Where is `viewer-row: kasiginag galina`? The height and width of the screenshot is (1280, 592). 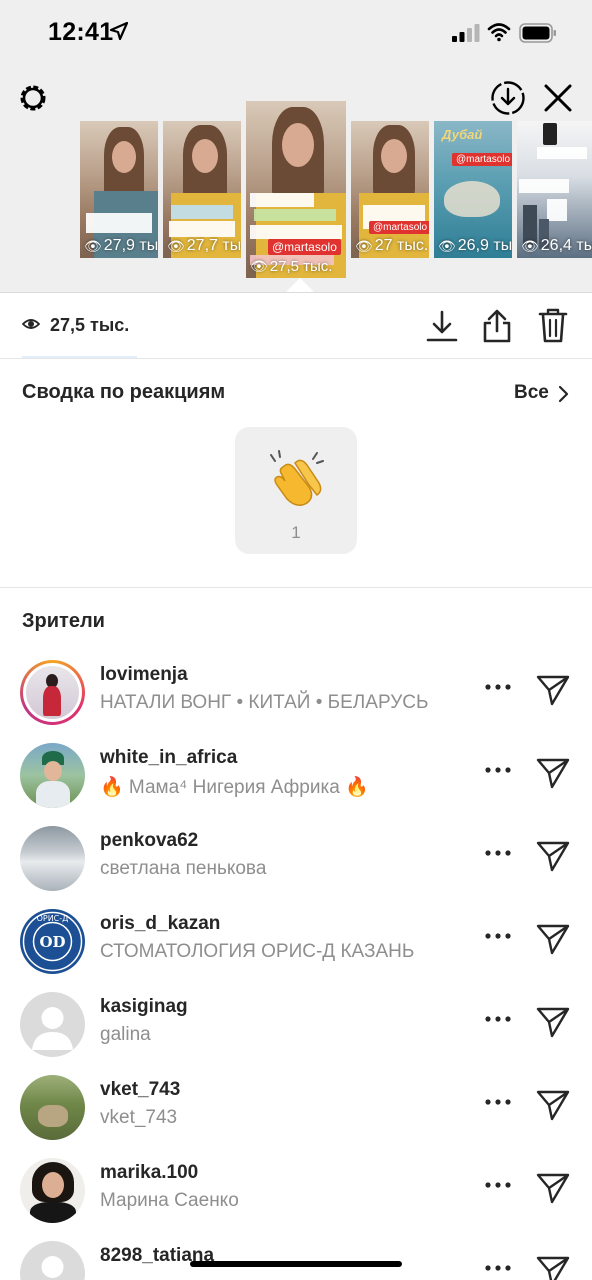
viewer-row: kasiginag galina is located at coordinates (296, 1027).